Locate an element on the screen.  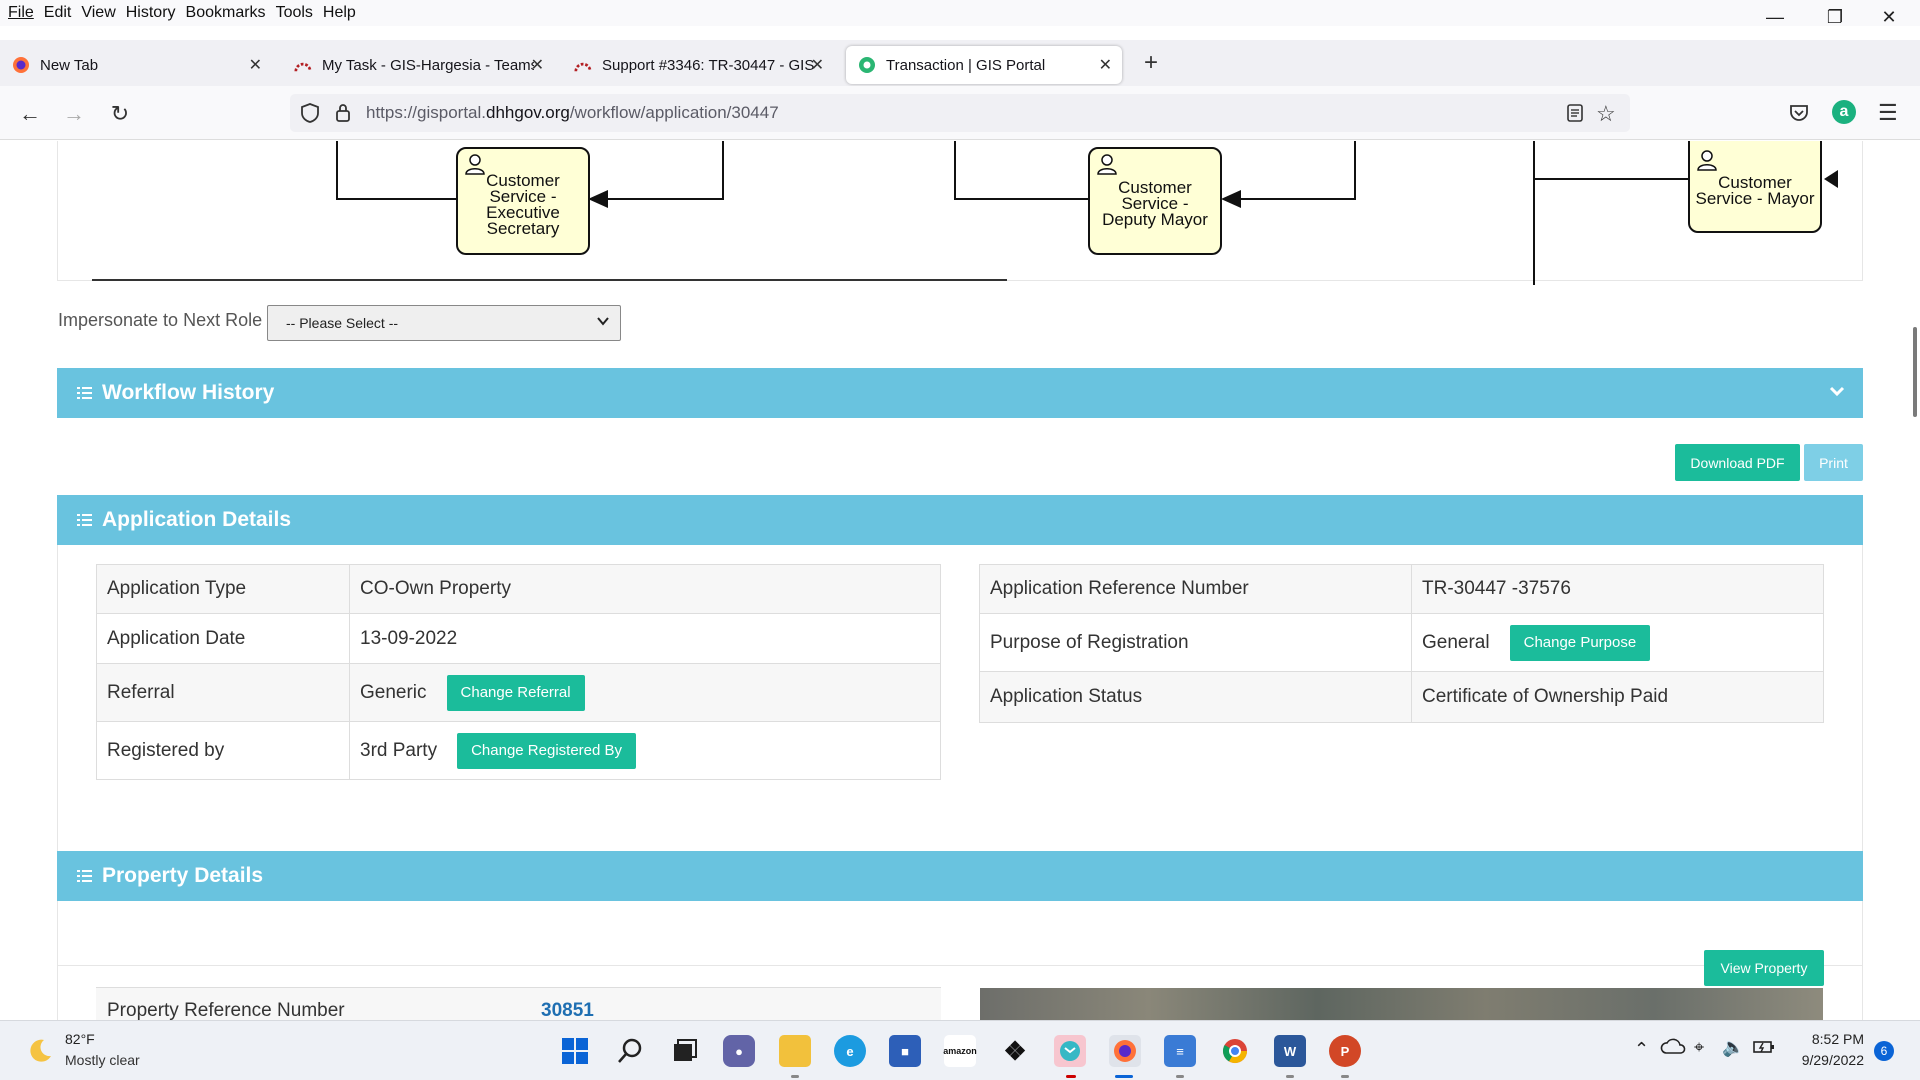
tab-new-tab: New Tab ✕ is located at coordinates (136, 65).